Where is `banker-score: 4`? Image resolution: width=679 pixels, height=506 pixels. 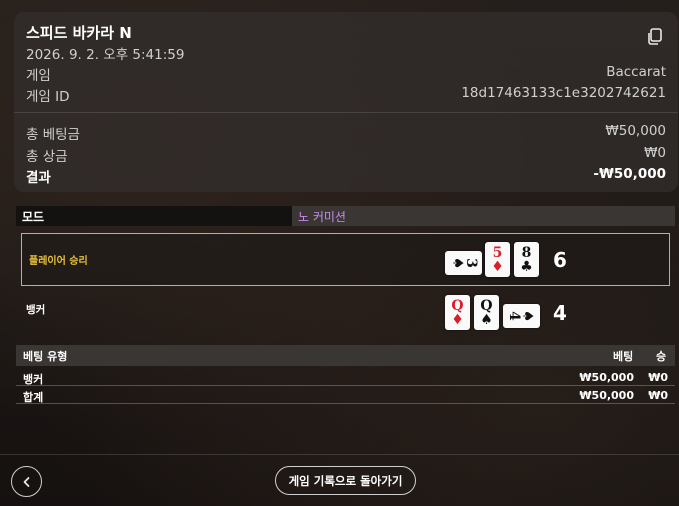
banker-score: 4 is located at coordinates (560, 313).